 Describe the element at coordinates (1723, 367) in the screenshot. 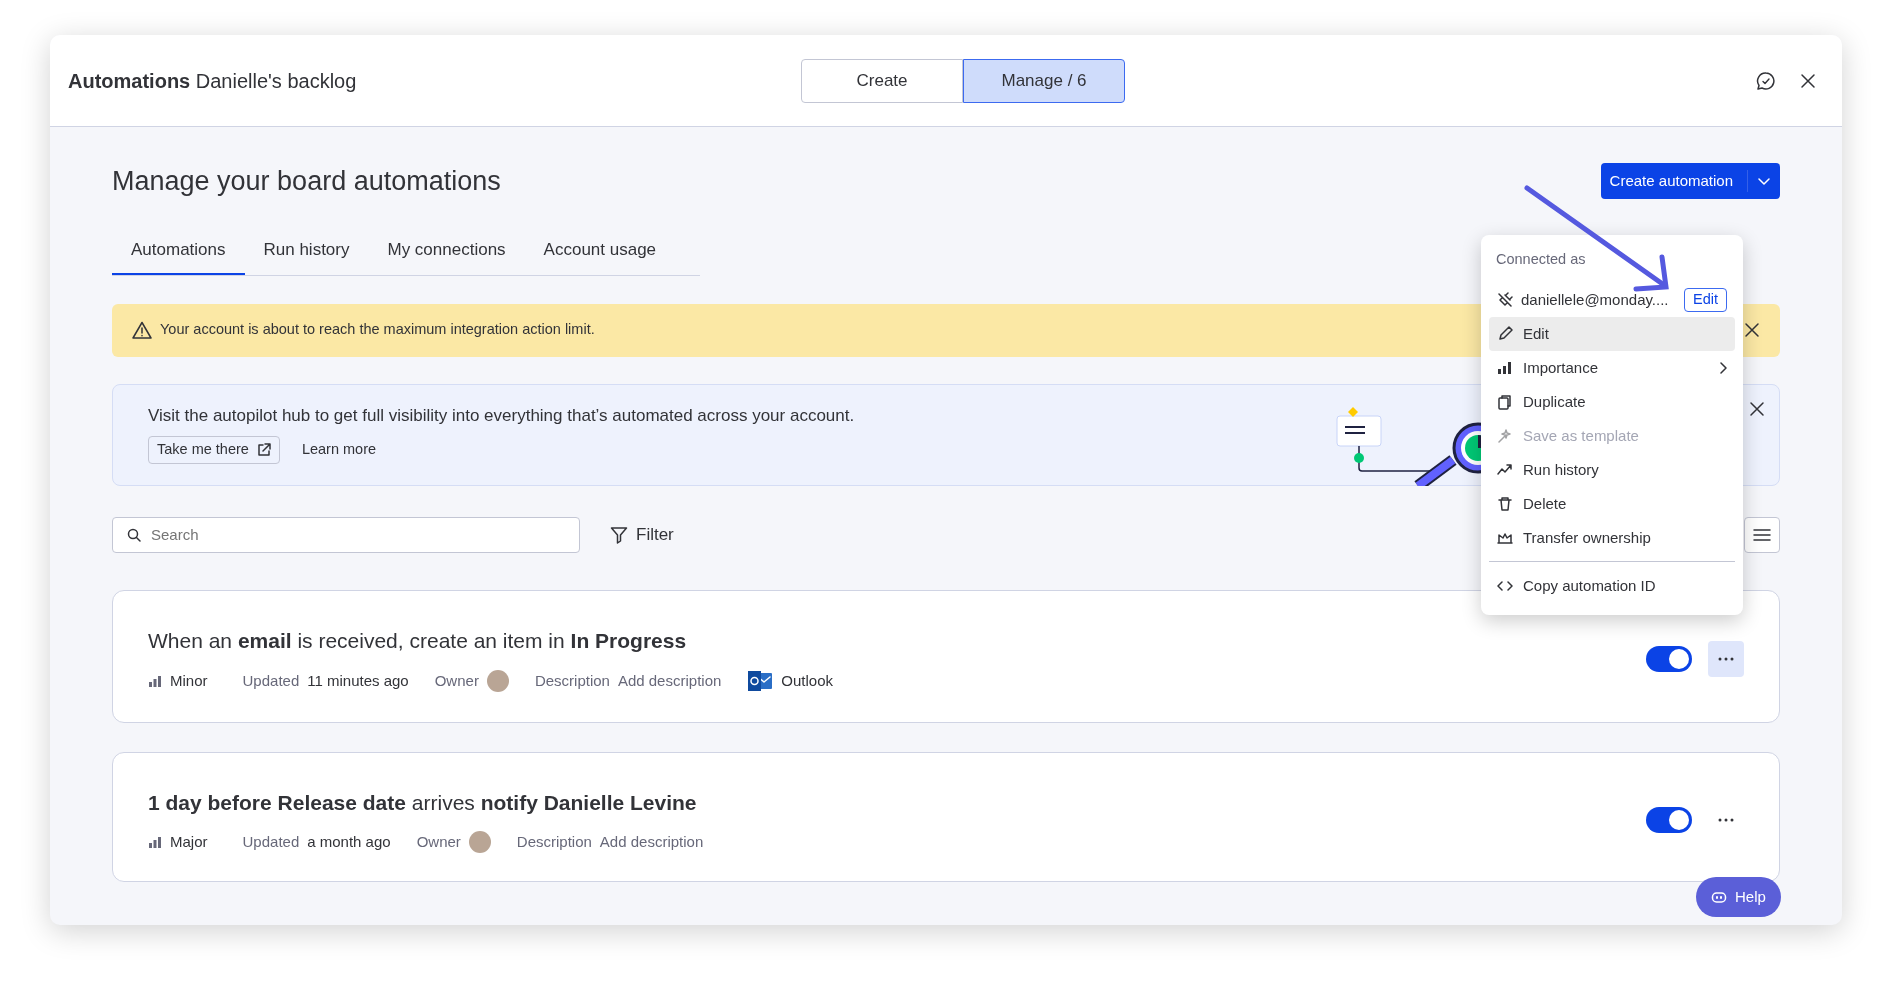

I see `chevron-right-icon` at that location.